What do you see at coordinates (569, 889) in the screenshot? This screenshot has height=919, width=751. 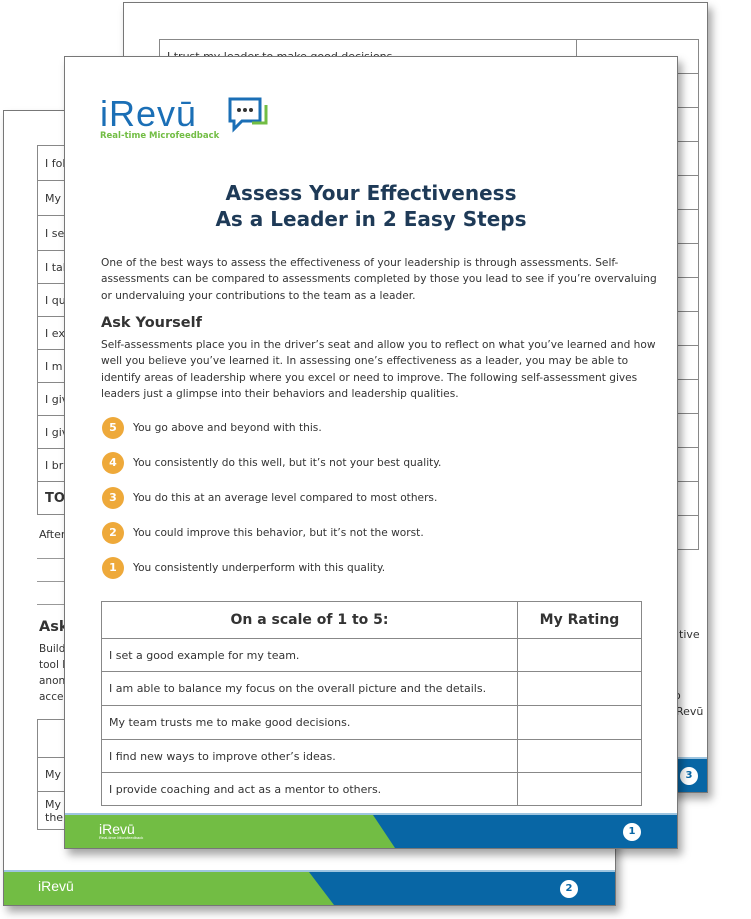 I see `page-number: 2` at bounding box center [569, 889].